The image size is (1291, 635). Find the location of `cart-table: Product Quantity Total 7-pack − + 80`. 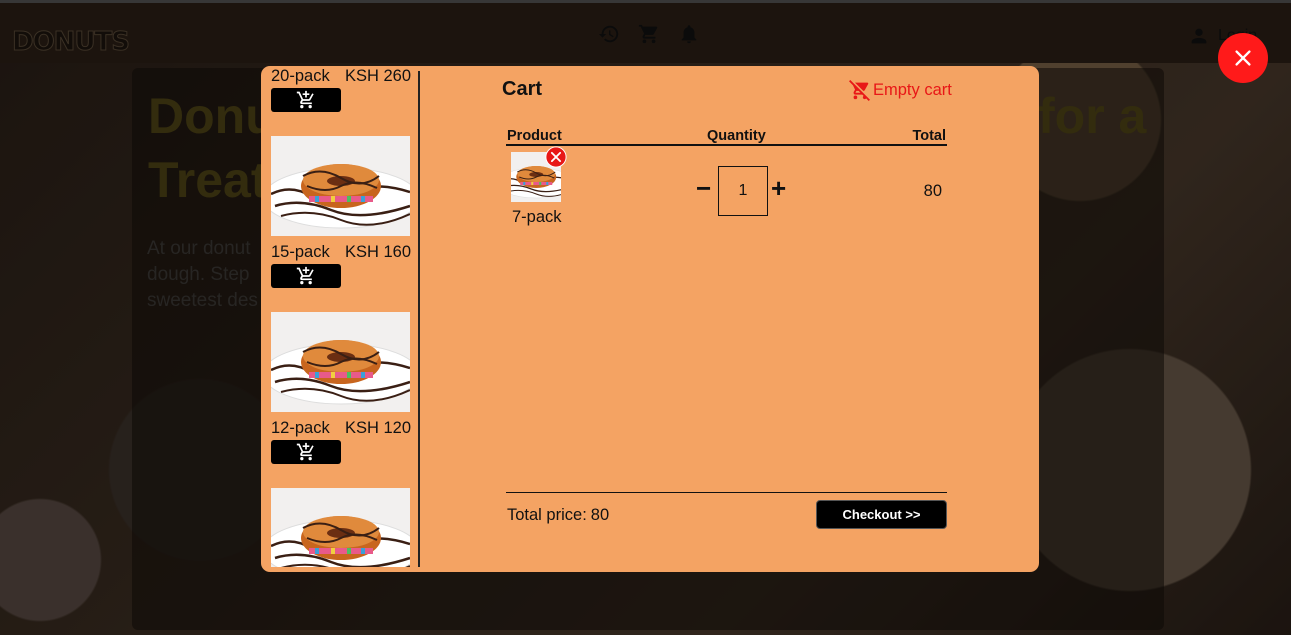

cart-table: Product Quantity Total 7-pack − + 80 is located at coordinates (721, 186).